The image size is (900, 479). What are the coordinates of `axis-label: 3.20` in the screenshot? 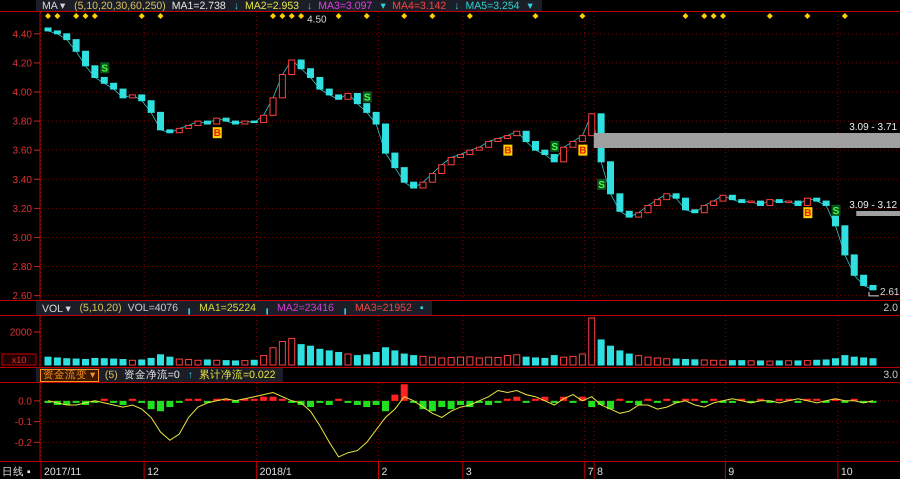 It's located at (22, 209).